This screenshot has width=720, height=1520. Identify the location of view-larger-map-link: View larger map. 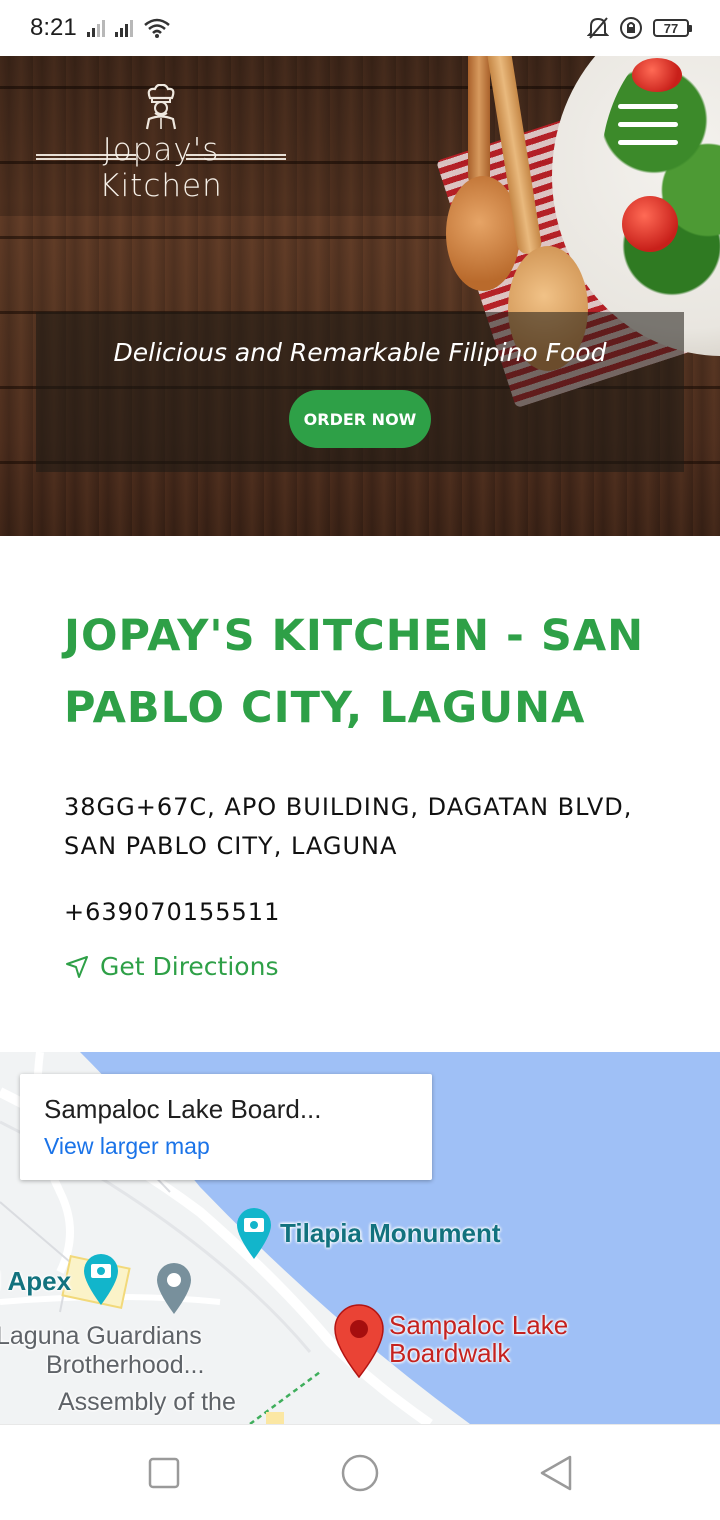
(226, 1146).